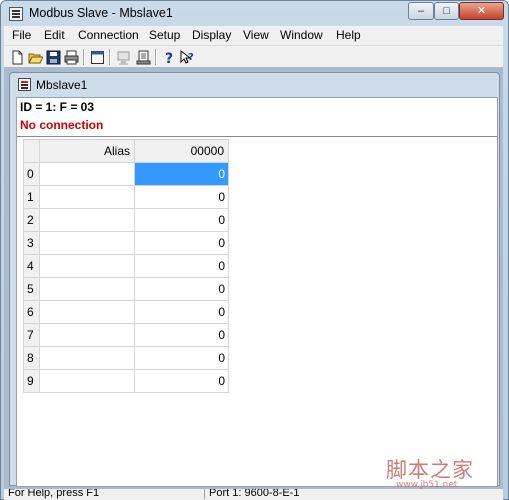  I want to click on table-row: 9 0, so click(126, 381).